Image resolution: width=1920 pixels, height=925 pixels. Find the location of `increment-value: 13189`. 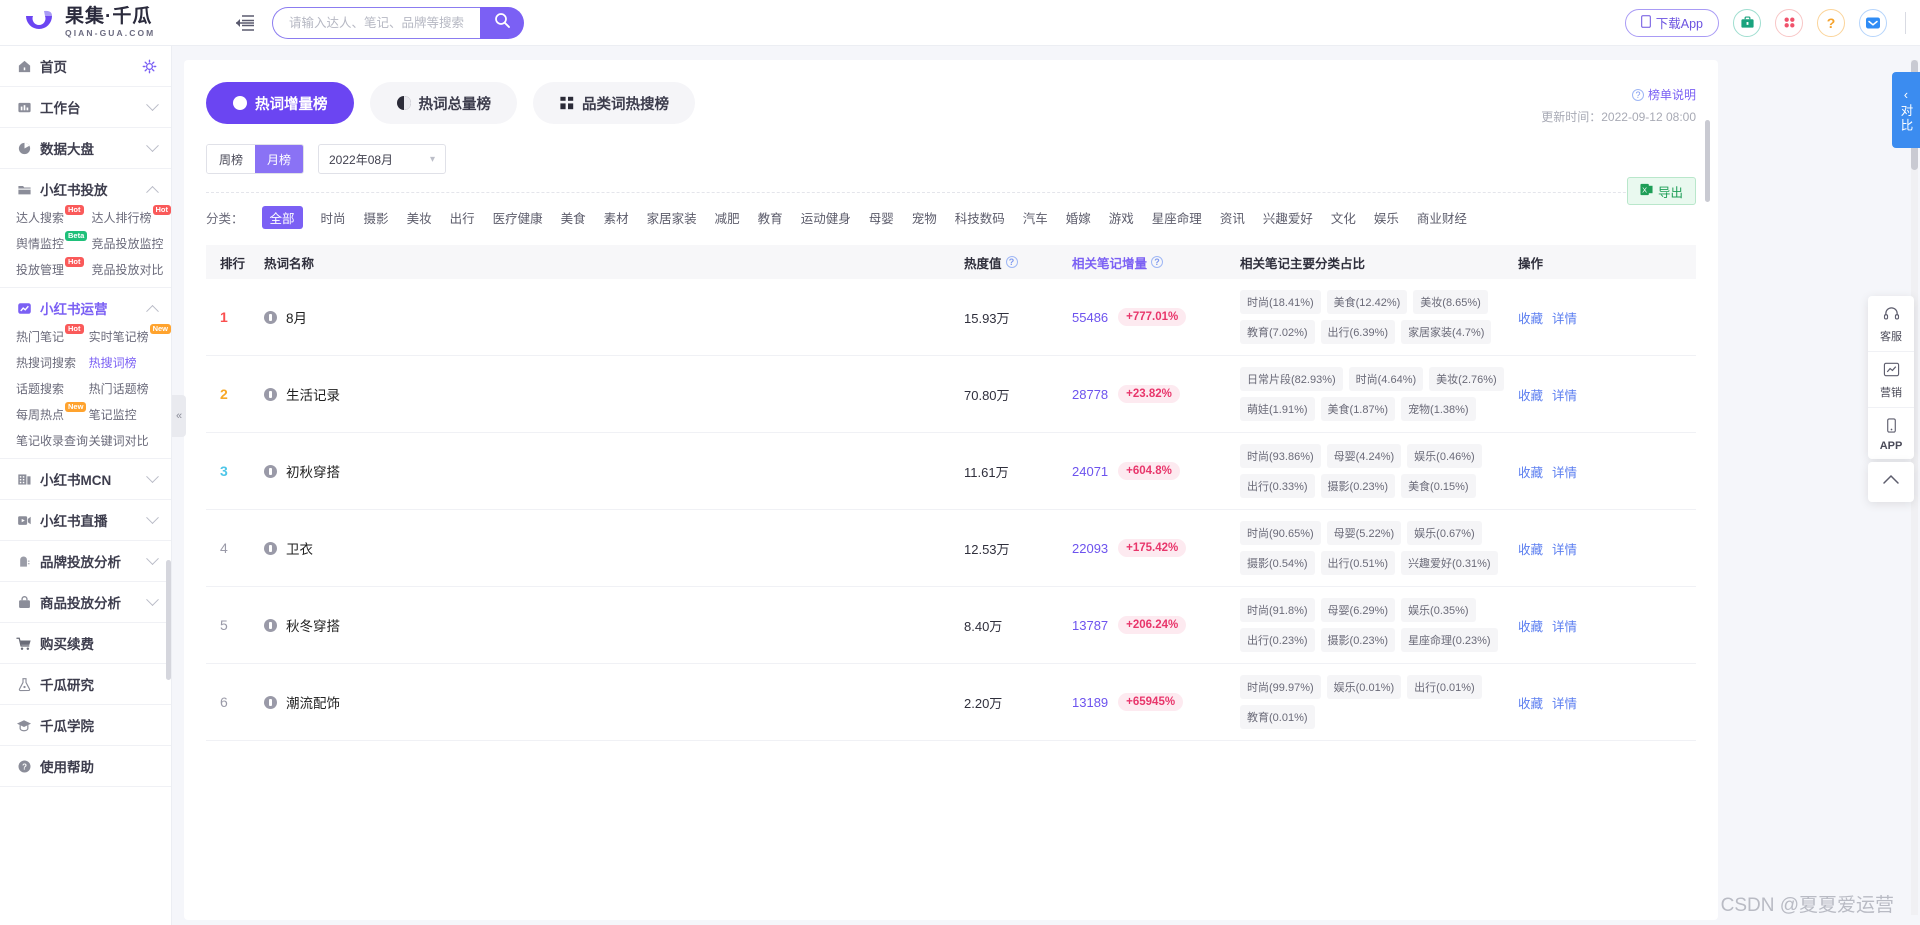

increment-value: 13189 is located at coordinates (1090, 702).